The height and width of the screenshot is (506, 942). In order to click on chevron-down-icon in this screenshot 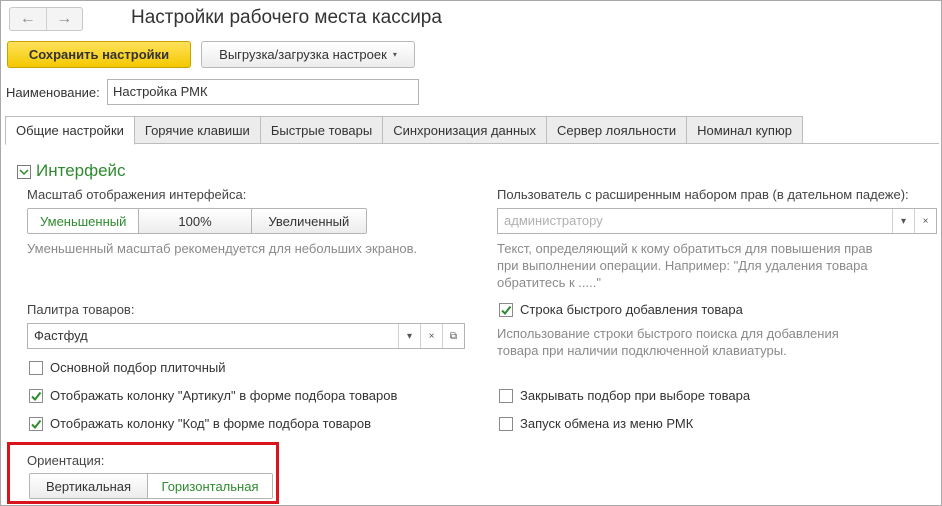, I will do `click(24, 172)`.